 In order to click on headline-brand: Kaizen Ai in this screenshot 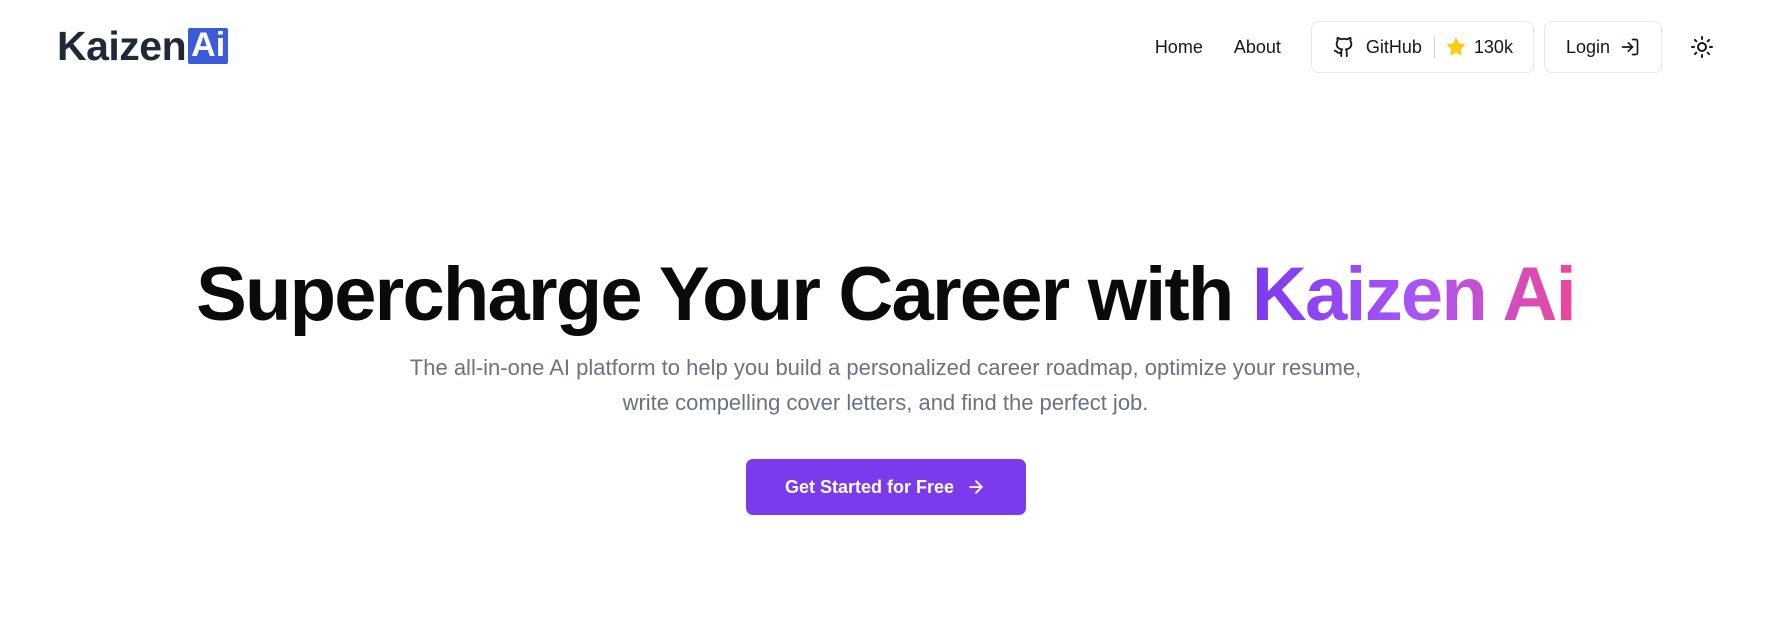, I will do `click(1414, 294)`.